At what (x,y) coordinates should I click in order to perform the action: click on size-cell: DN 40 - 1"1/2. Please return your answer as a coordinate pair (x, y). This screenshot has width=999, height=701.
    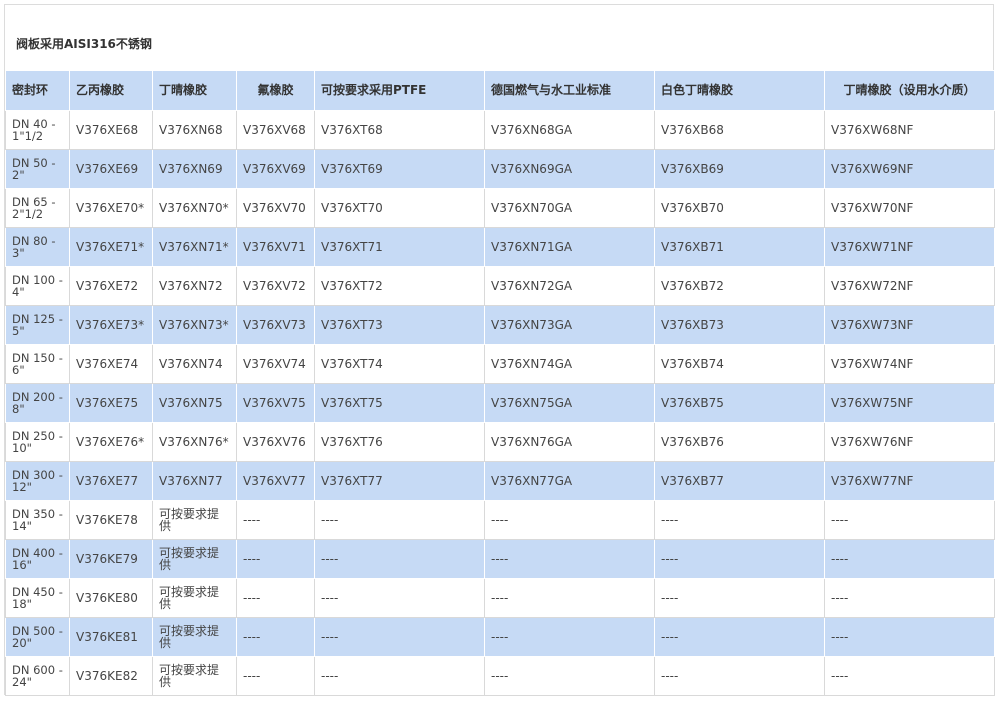
    Looking at the image, I should click on (37, 130).